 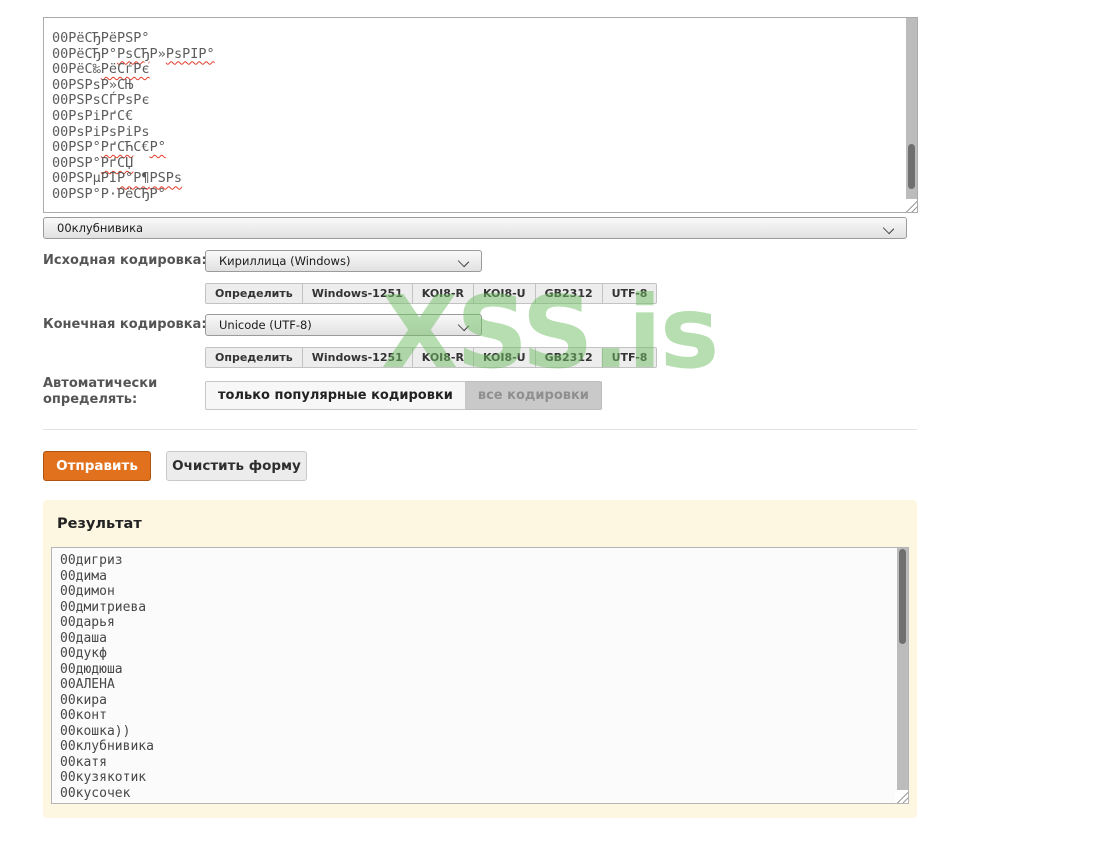 What do you see at coordinates (83, 715) in the screenshot?
I see `result-line: 00конт` at bounding box center [83, 715].